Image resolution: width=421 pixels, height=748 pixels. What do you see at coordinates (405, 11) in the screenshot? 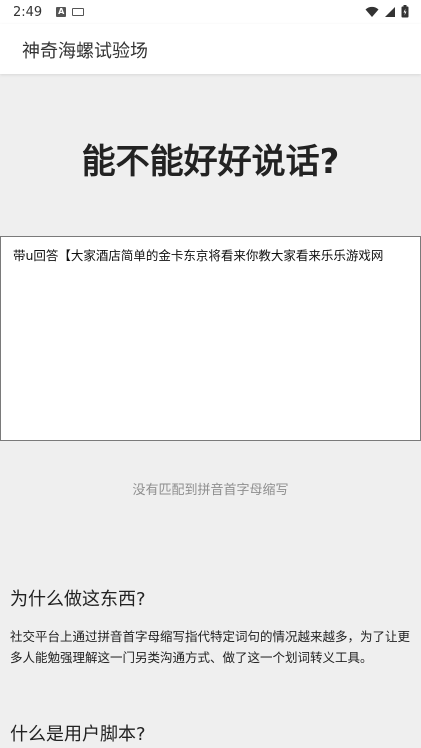
I see `battery-icon` at bounding box center [405, 11].